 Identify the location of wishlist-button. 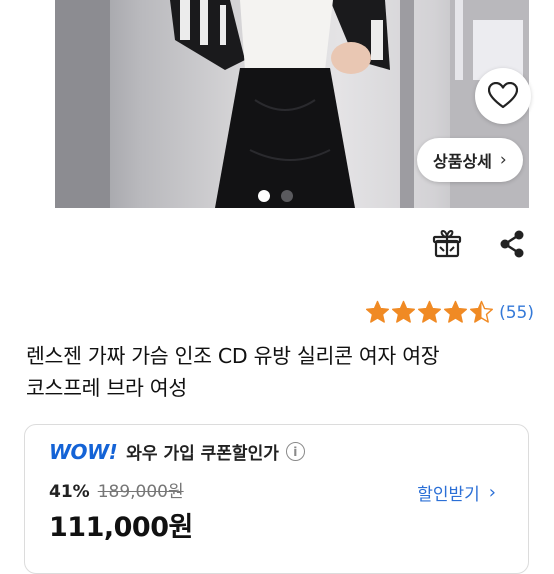
(503, 96).